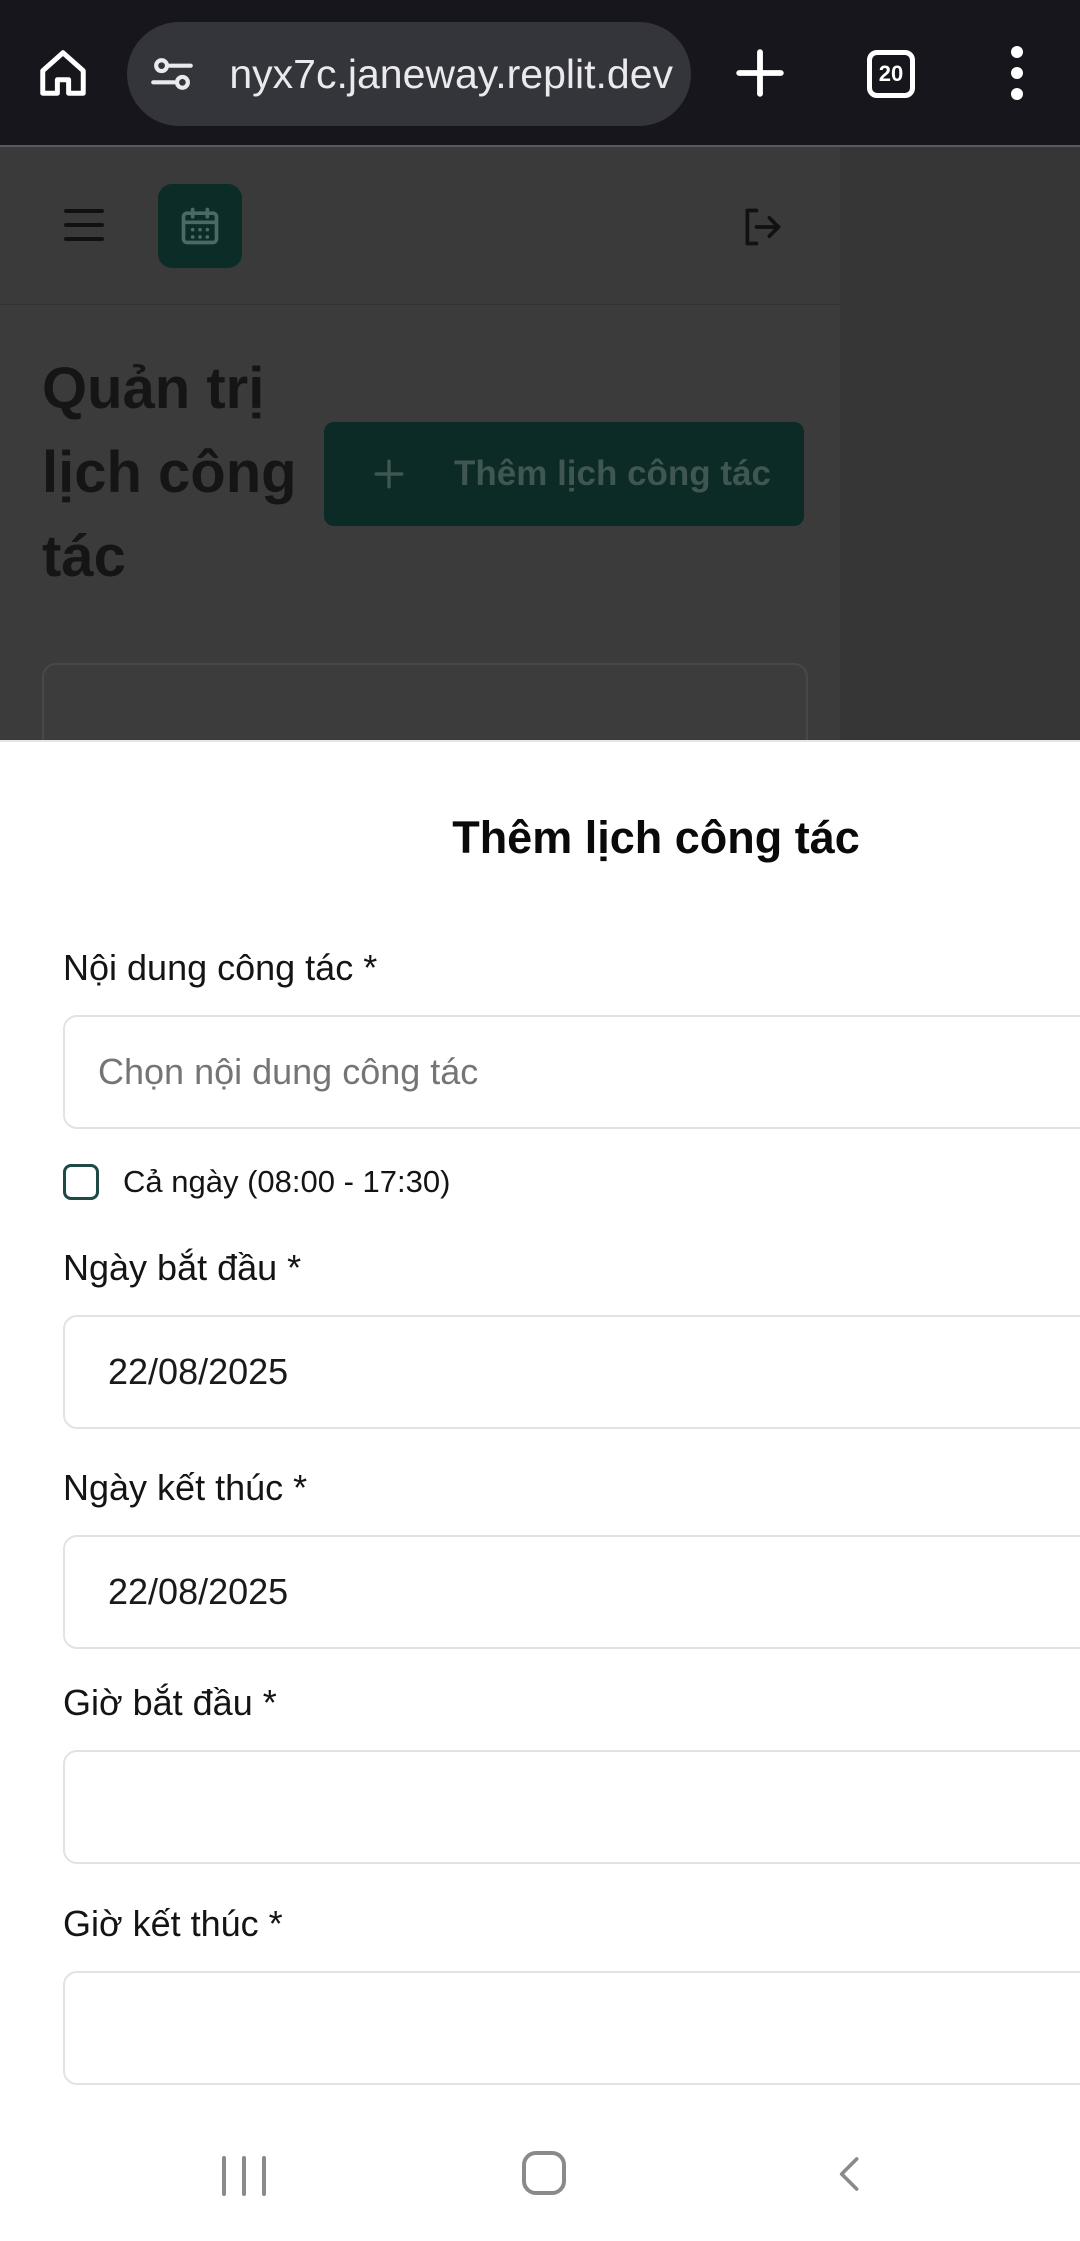 This screenshot has height=2241, width=1080. Describe the element at coordinates (173, 1923) in the screenshot. I see `end-time-label: Giờ kết thúc *` at that location.